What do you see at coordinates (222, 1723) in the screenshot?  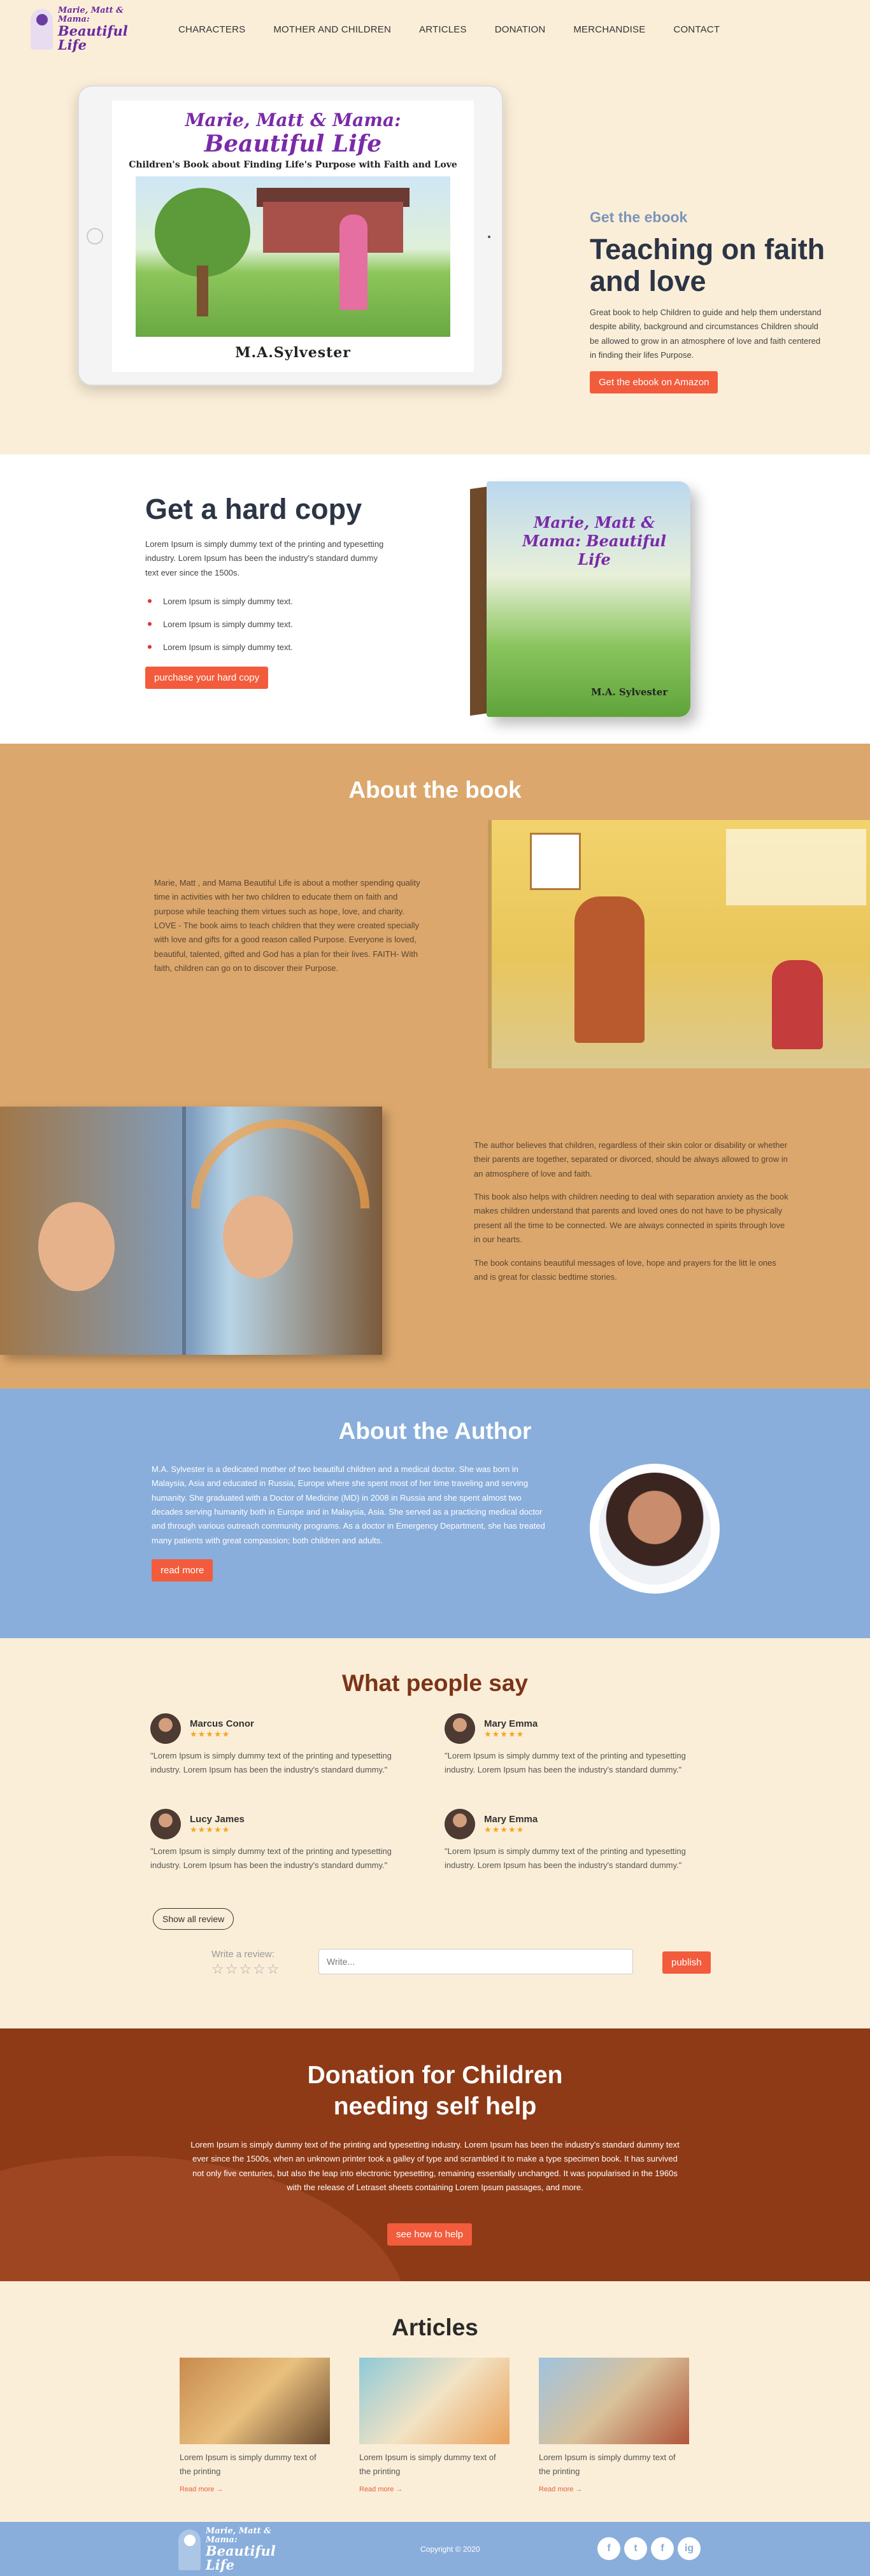 I see `reviewer-name: Marcus Conor` at bounding box center [222, 1723].